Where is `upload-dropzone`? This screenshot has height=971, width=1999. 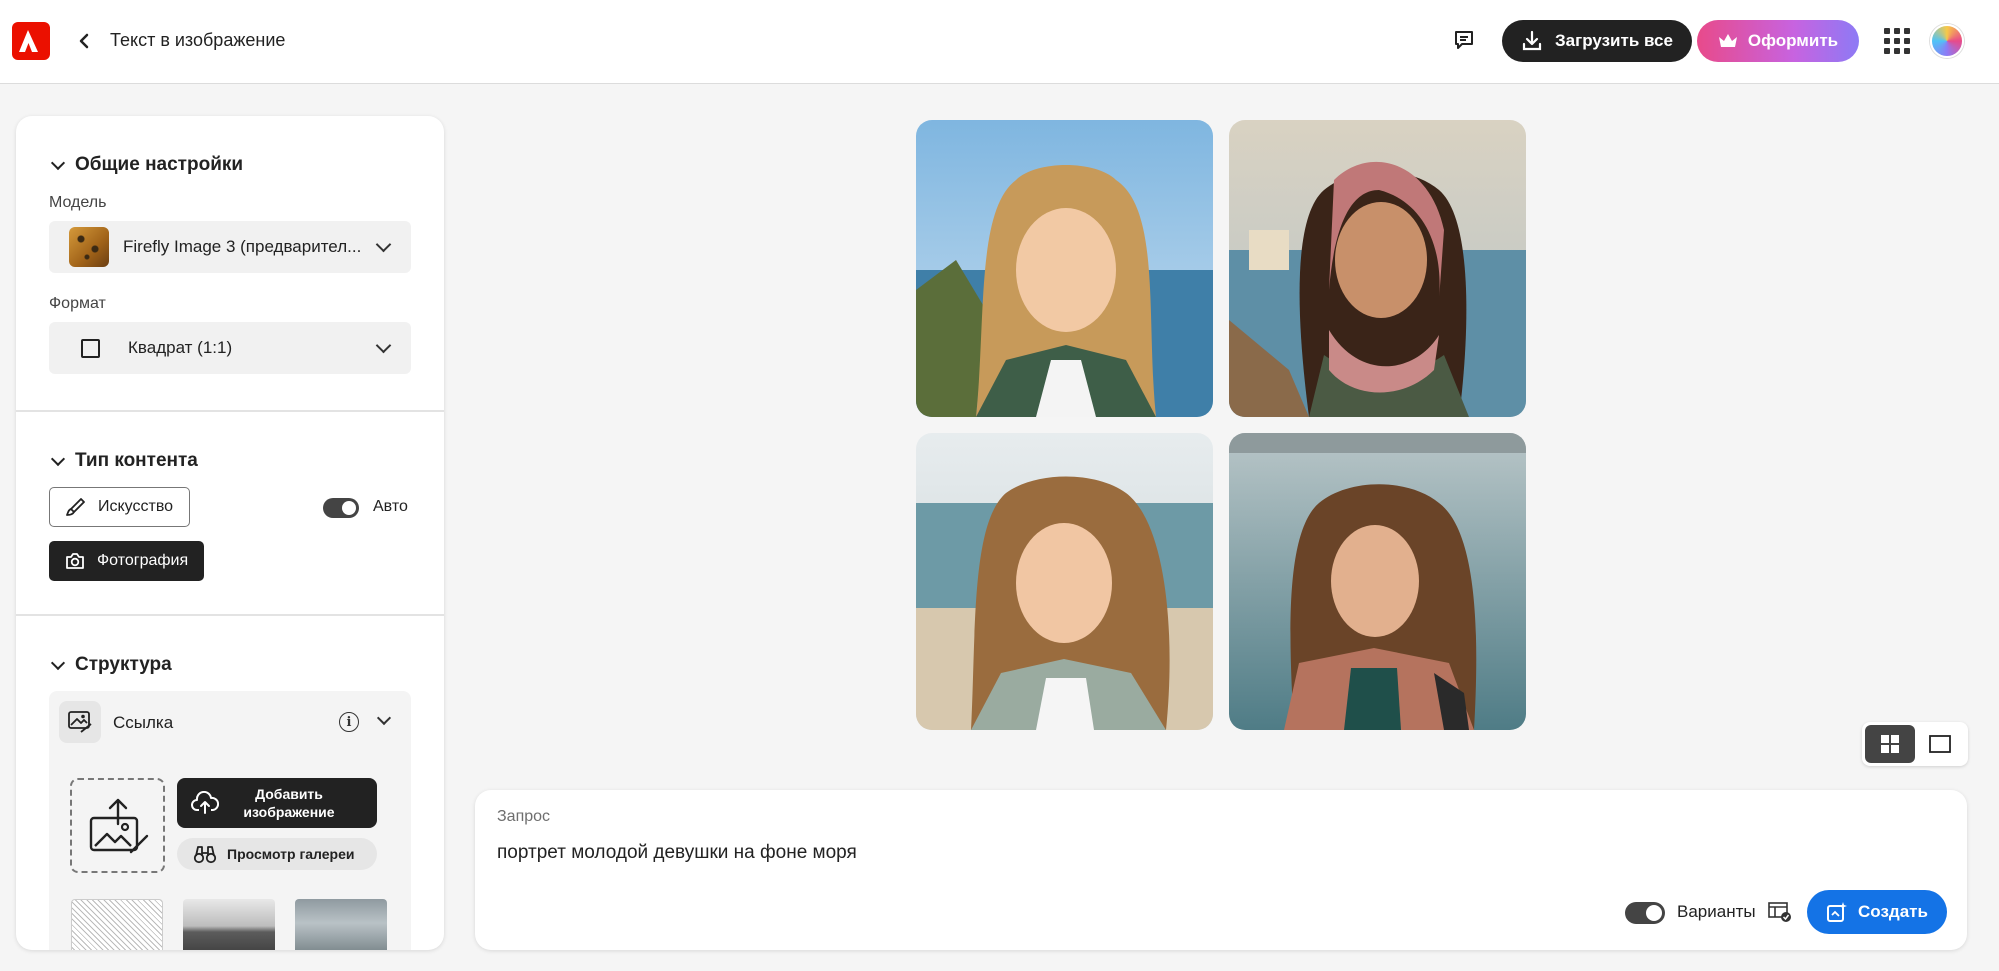 upload-dropzone is located at coordinates (117, 825).